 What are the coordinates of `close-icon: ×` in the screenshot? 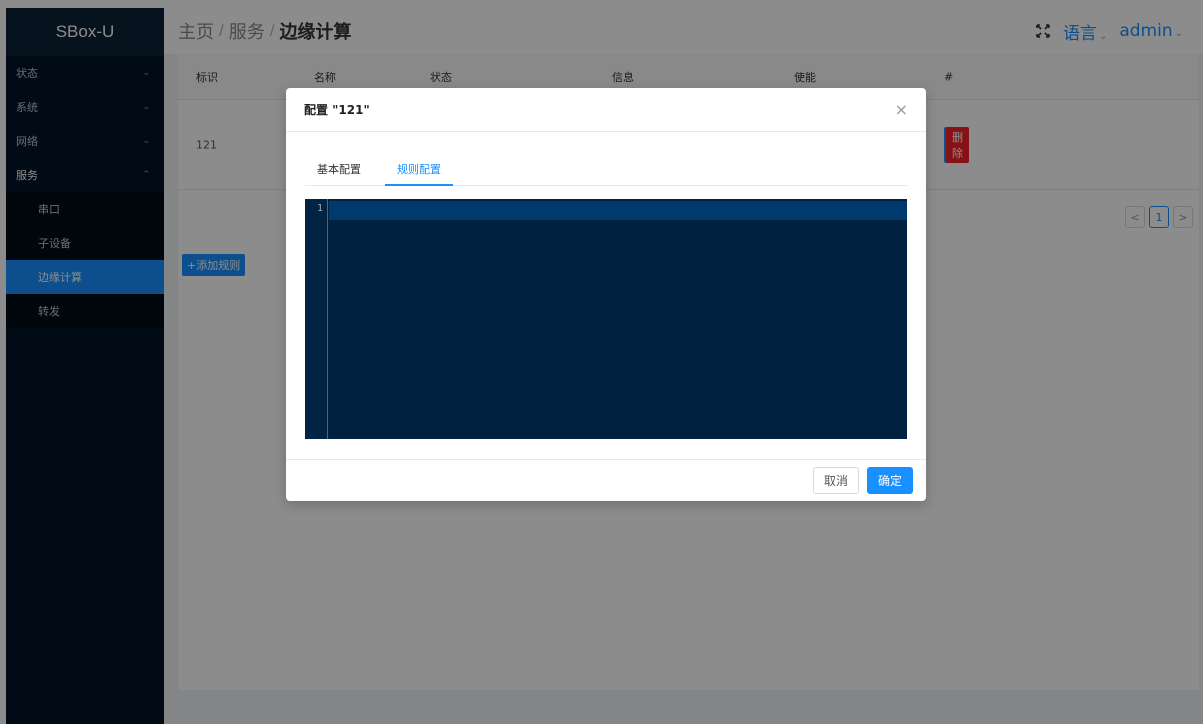 It's located at (901, 109).